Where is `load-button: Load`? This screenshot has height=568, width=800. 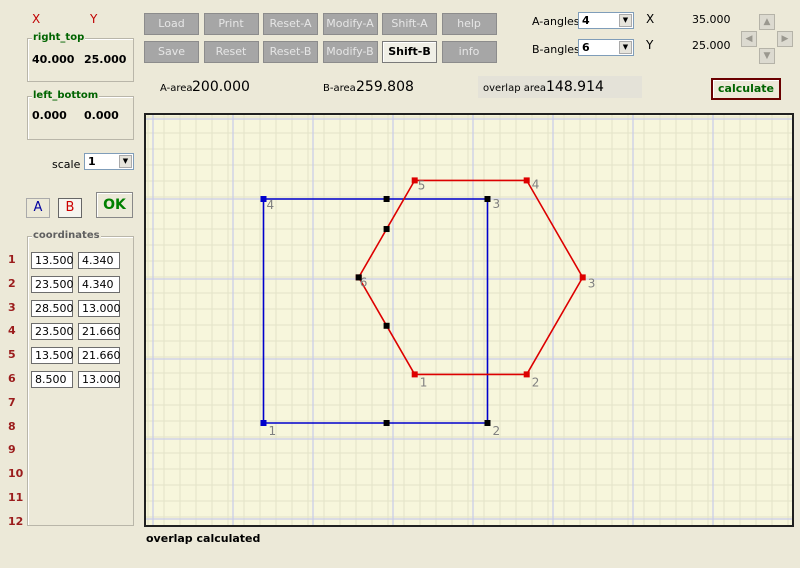 load-button: Load is located at coordinates (171, 24).